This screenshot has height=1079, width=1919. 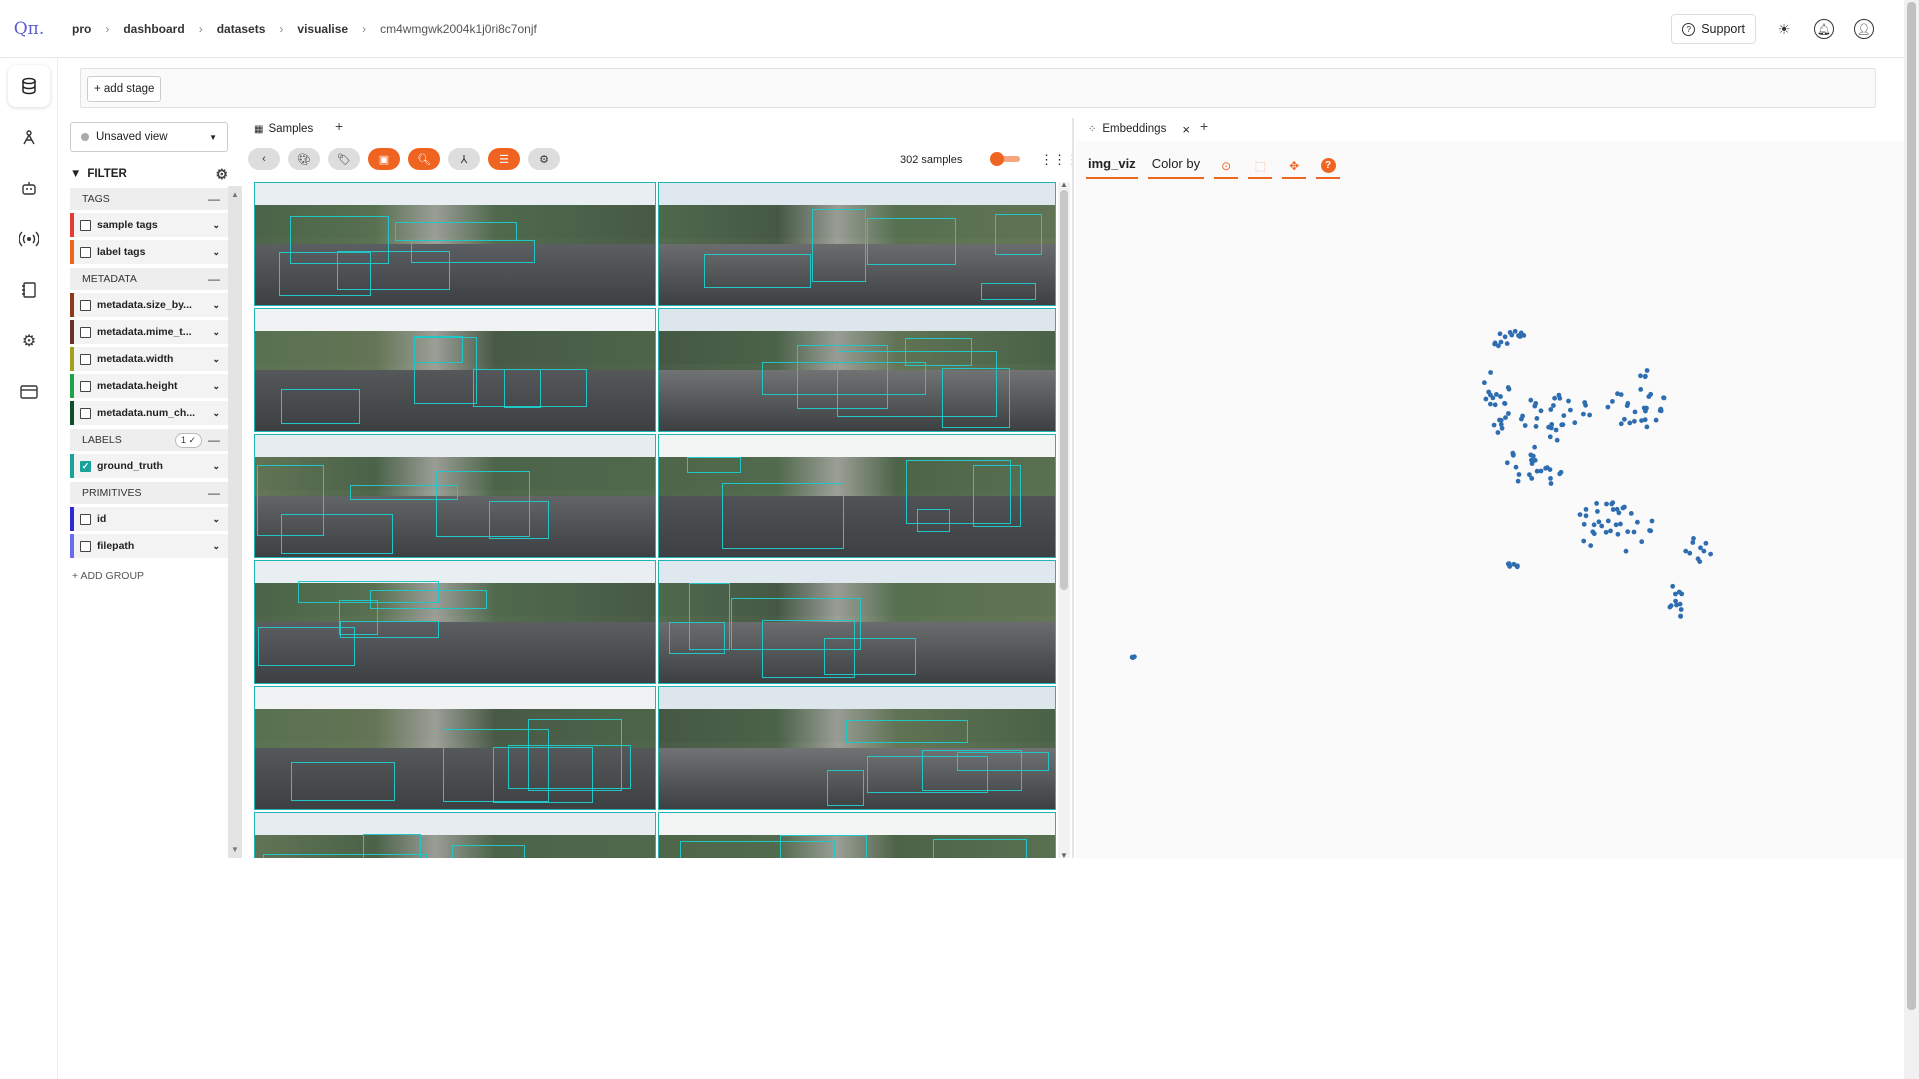 I want to click on tag-icon: 🏷︎, so click(x=344, y=159).